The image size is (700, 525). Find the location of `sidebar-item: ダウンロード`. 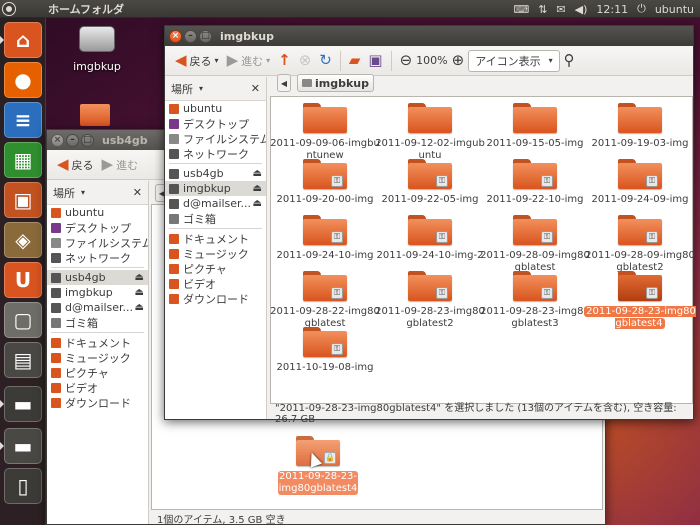

sidebar-item: ダウンロード is located at coordinates (215, 298).